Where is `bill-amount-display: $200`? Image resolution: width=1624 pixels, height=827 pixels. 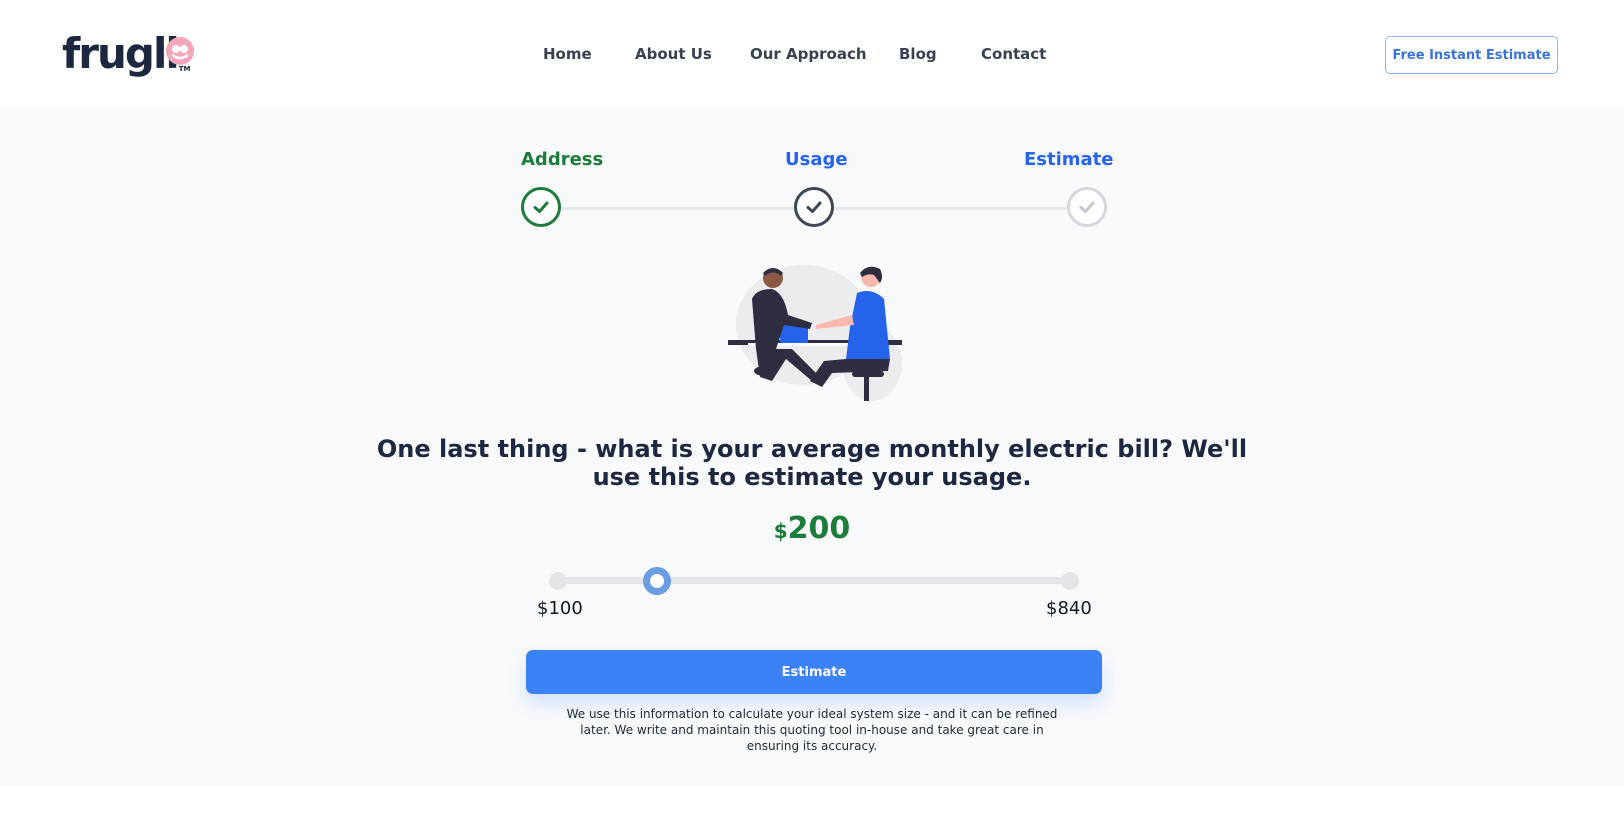
bill-amount-display: $200 is located at coordinates (812, 528).